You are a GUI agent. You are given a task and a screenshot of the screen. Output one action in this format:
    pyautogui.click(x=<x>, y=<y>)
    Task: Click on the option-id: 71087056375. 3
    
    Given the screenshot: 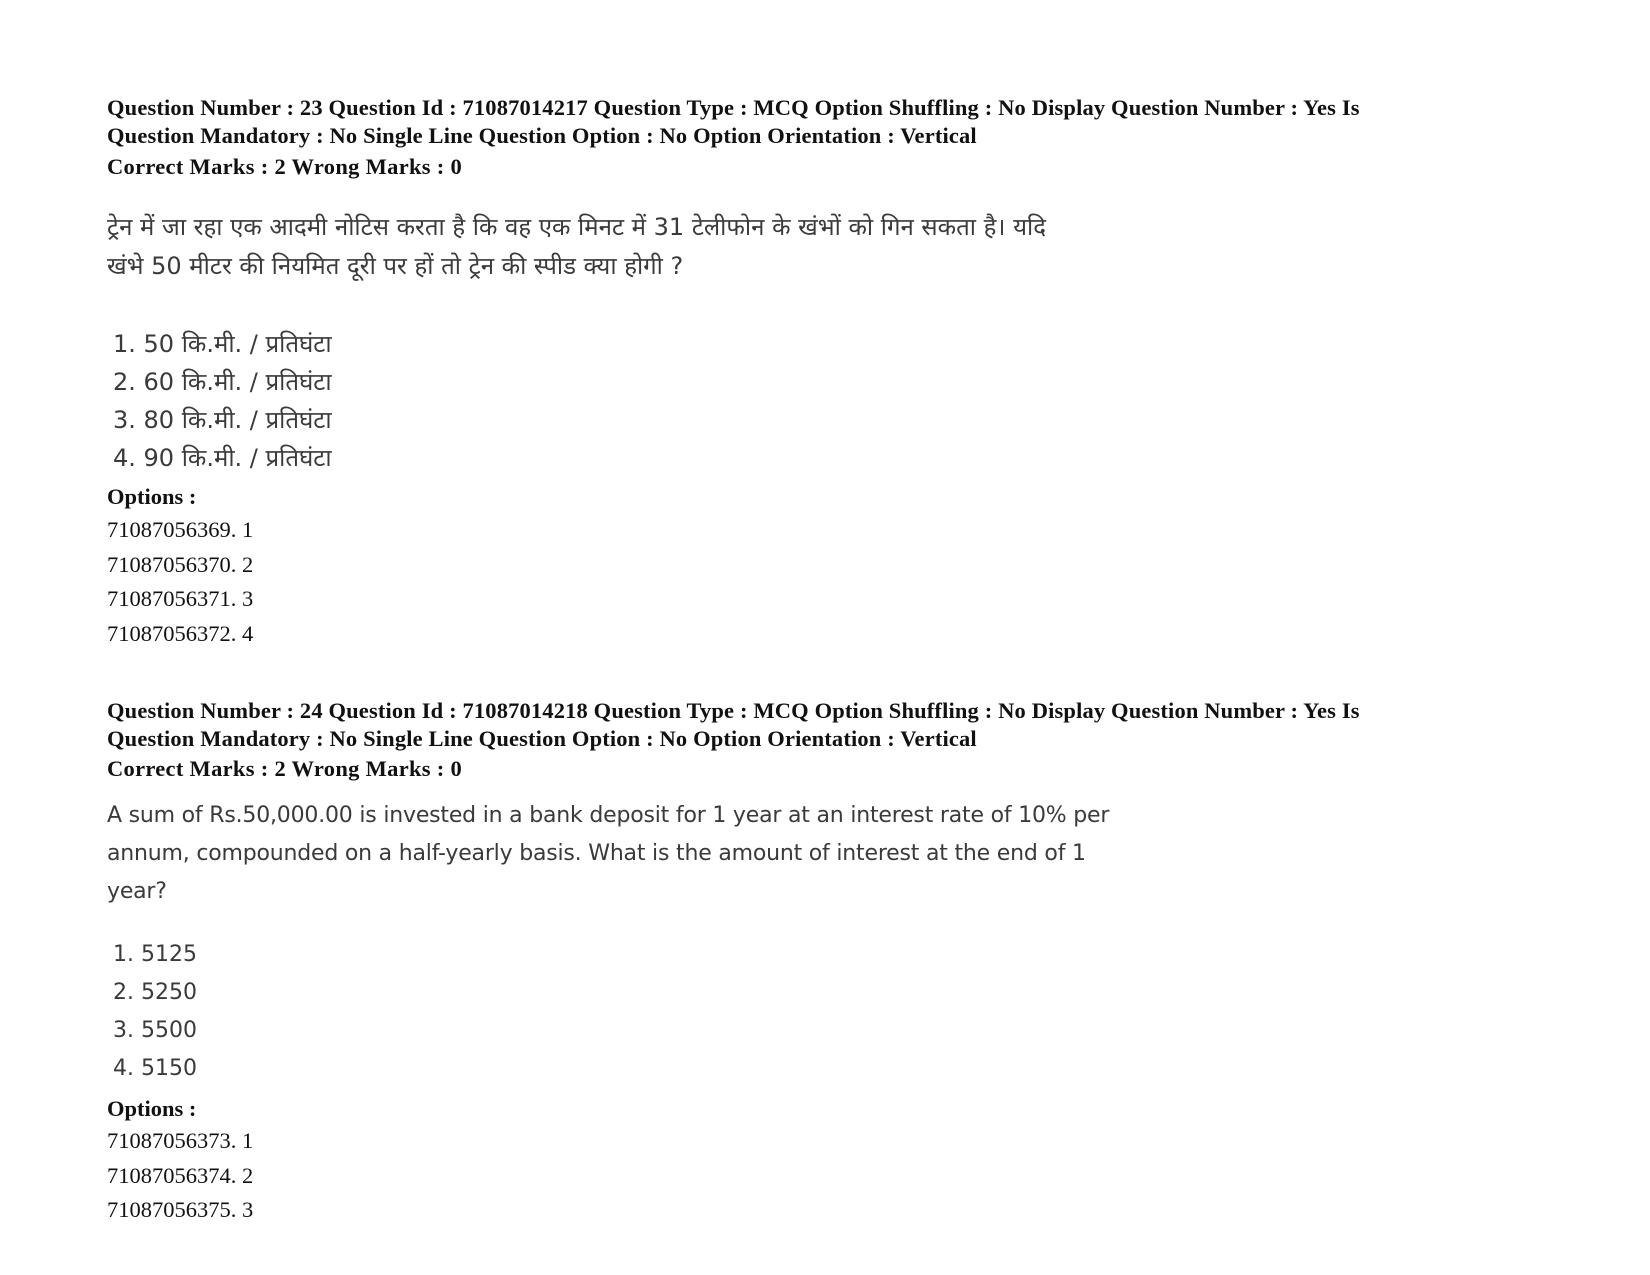 What is the action you would take?
    pyautogui.click(x=180, y=1209)
    